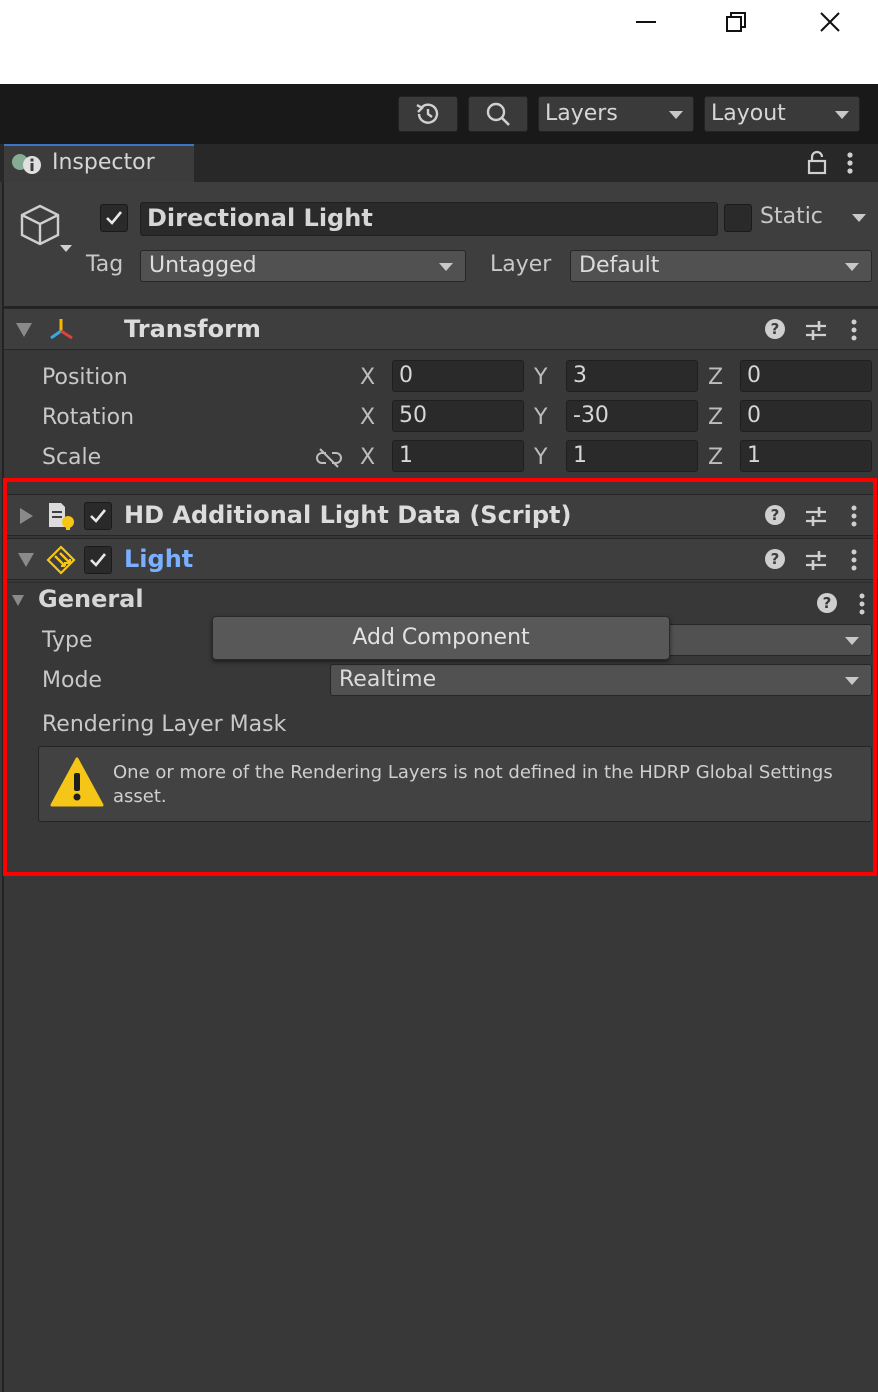  What do you see at coordinates (748, 113) in the screenshot?
I see `layout-dropdown-label: Layout` at bounding box center [748, 113].